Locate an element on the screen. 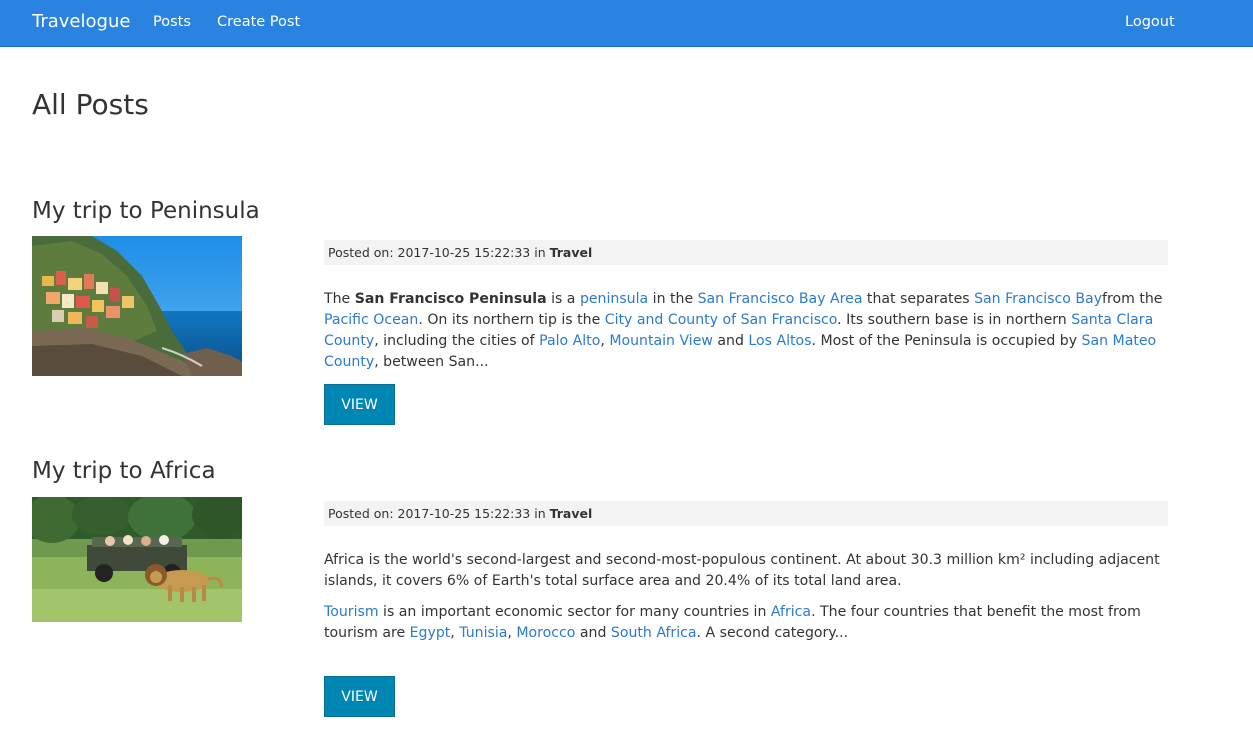 The image size is (1253, 747). view-button-africa: VIEW is located at coordinates (359, 696).